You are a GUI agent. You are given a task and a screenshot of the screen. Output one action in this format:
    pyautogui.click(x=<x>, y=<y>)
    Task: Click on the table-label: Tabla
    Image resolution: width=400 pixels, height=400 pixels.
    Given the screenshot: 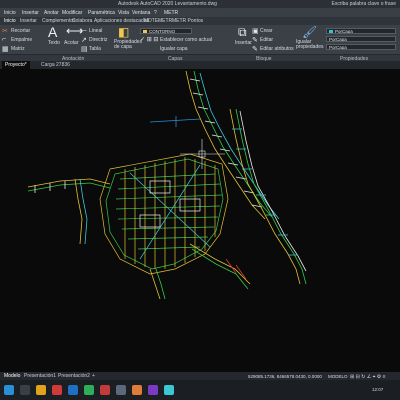 What is the action you would take?
    pyautogui.click(x=95, y=49)
    